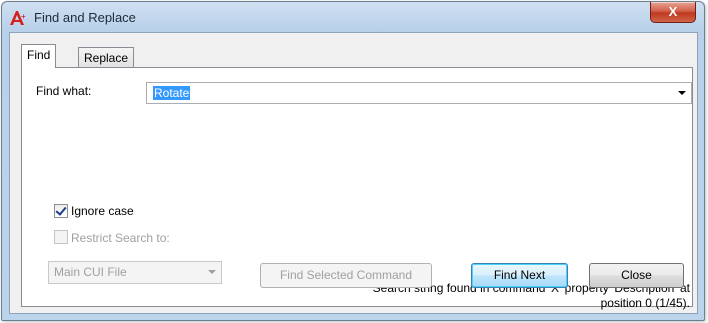  I want to click on ignore-case-label: Ignore case, so click(102, 211).